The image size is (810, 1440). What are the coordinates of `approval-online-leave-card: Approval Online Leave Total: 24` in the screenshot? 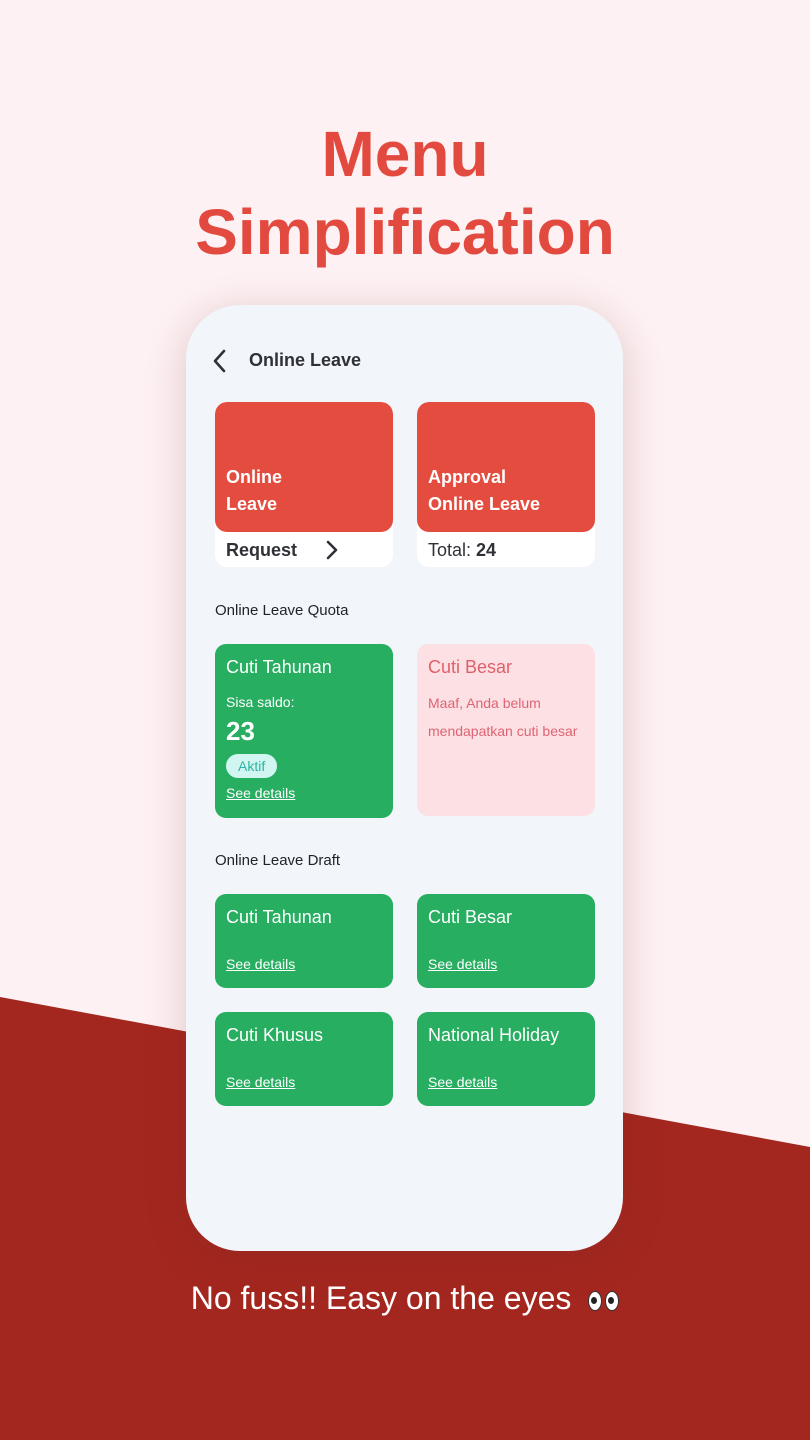 It's located at (506, 484).